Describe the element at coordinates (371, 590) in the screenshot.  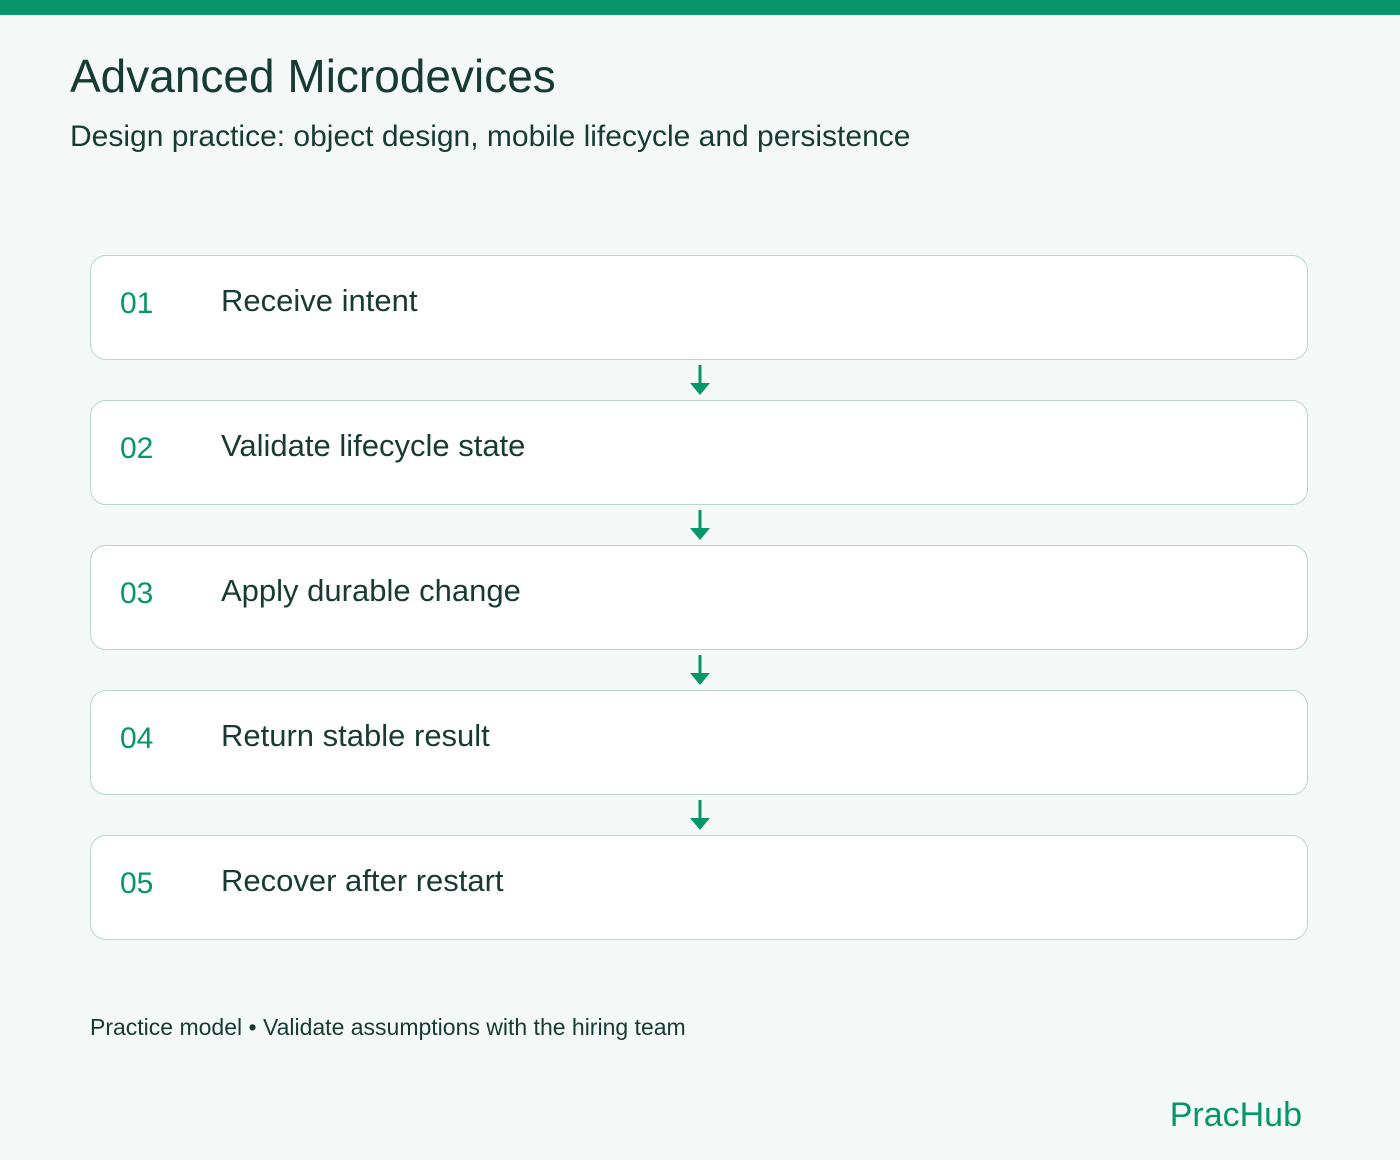
I see `step-label: Apply durable change` at that location.